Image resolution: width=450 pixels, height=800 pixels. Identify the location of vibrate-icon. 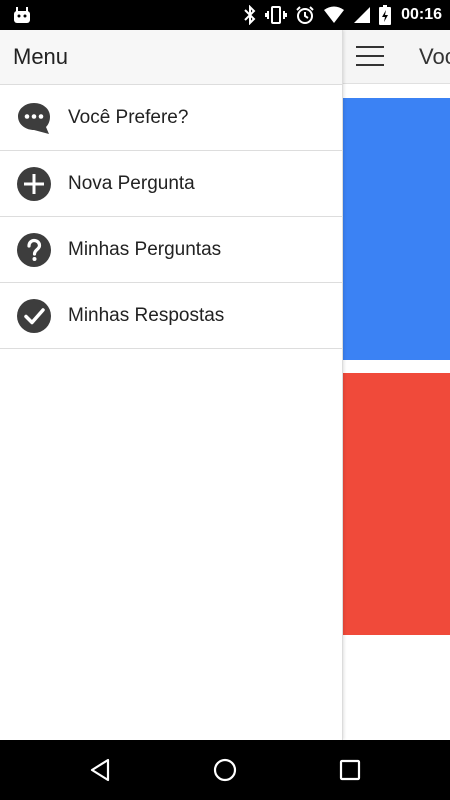
(276, 15).